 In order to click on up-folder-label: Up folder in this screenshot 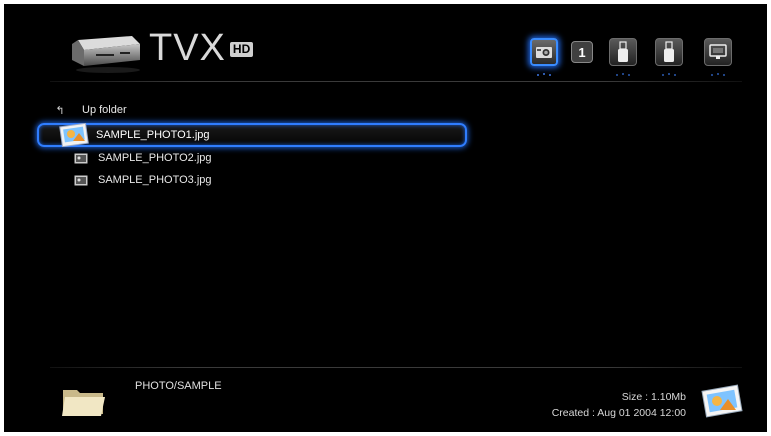, I will do `click(104, 110)`.